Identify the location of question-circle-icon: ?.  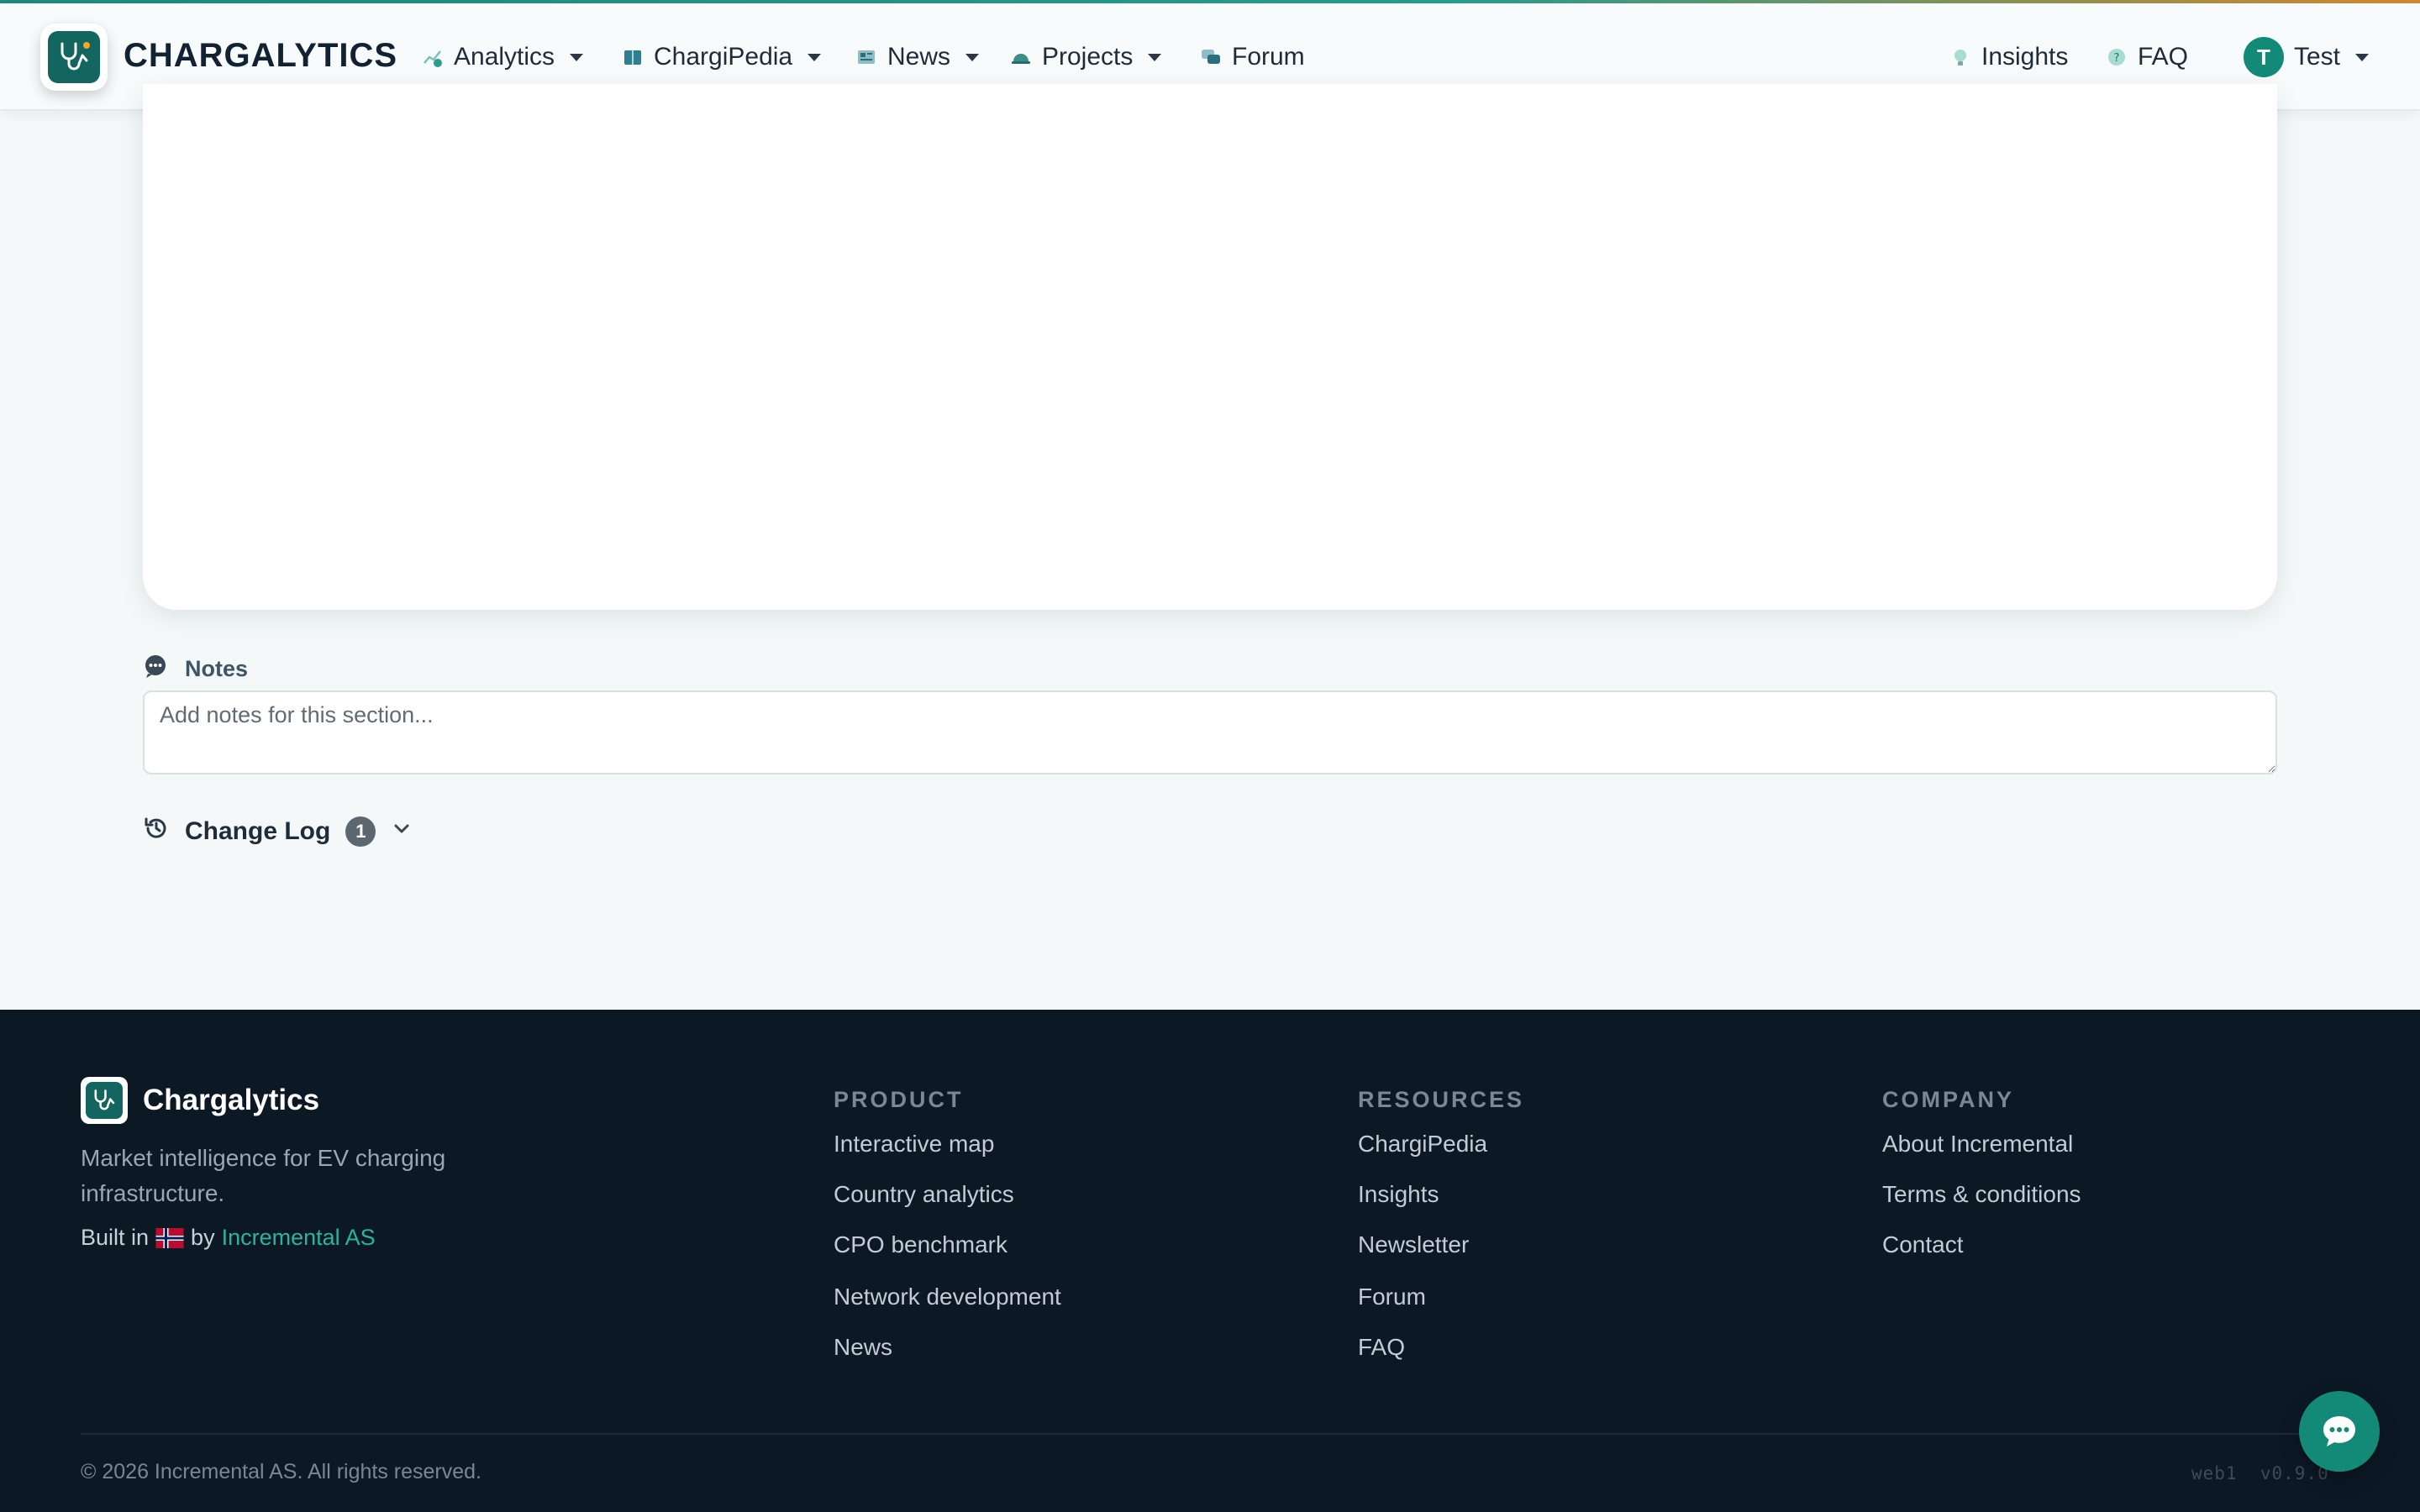
(2117, 57).